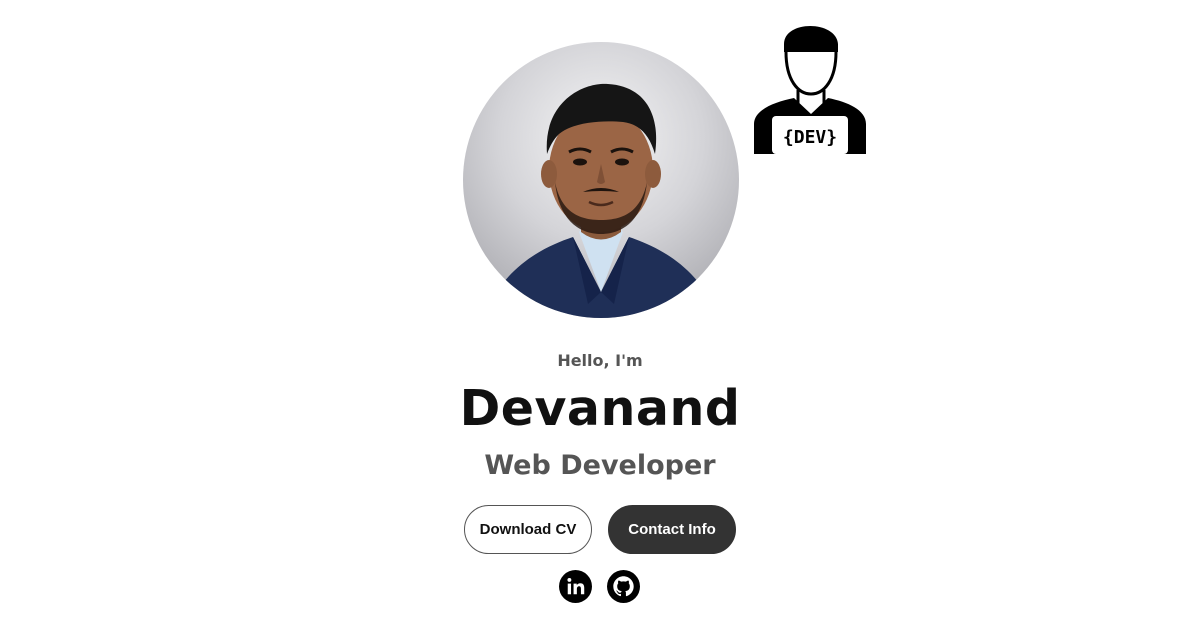 Image resolution: width=1200 pixels, height=630 pixels. What do you see at coordinates (810, 137) in the screenshot?
I see `dev-badge-label: {DEV}` at bounding box center [810, 137].